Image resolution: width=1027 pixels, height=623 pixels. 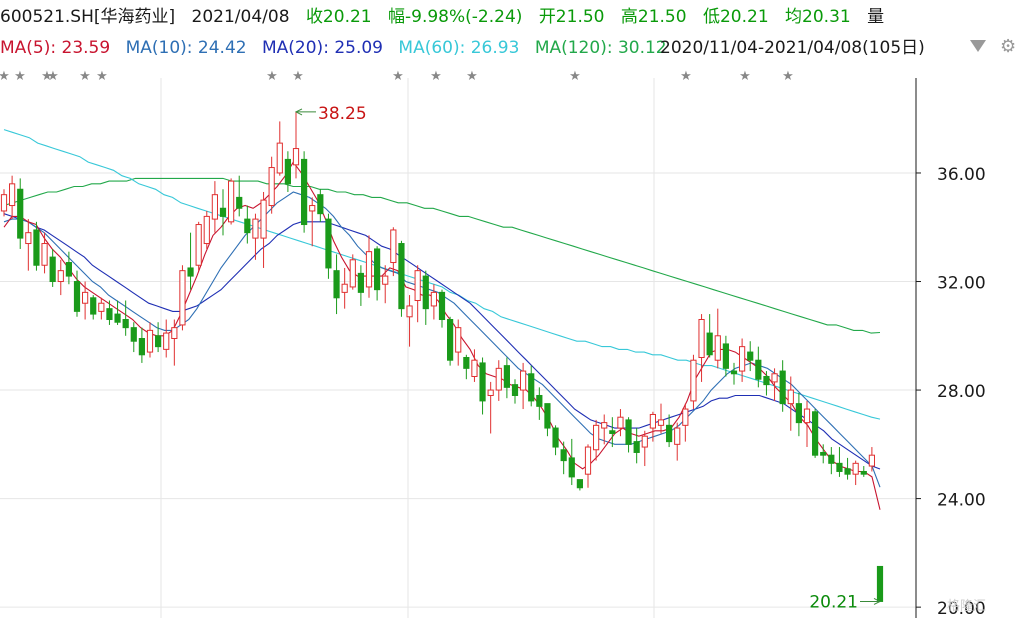 I want to click on y-axis: 36.0032.0028.0024.0020.00, so click(x=950, y=348).